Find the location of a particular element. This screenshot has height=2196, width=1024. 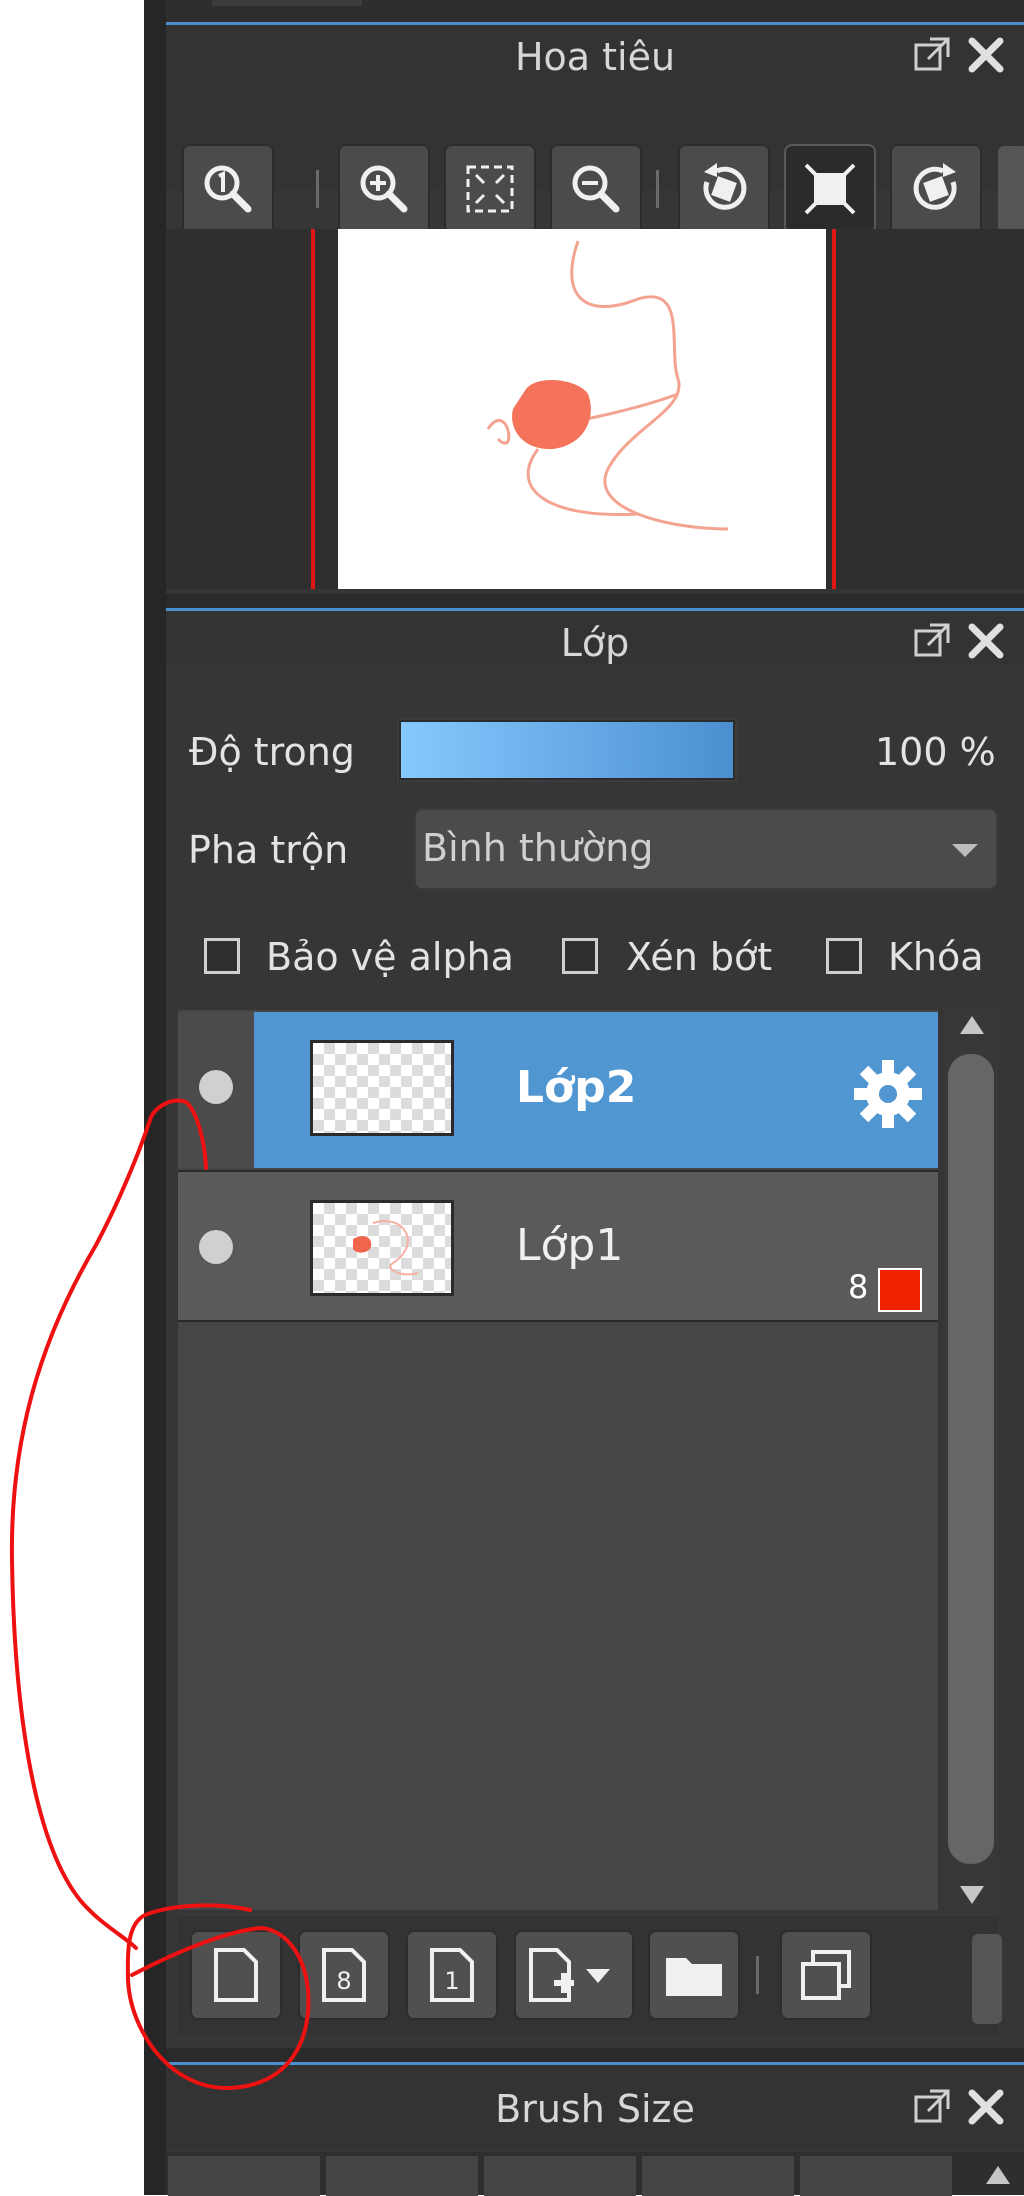

lock-checkbox is located at coordinates (844, 956).